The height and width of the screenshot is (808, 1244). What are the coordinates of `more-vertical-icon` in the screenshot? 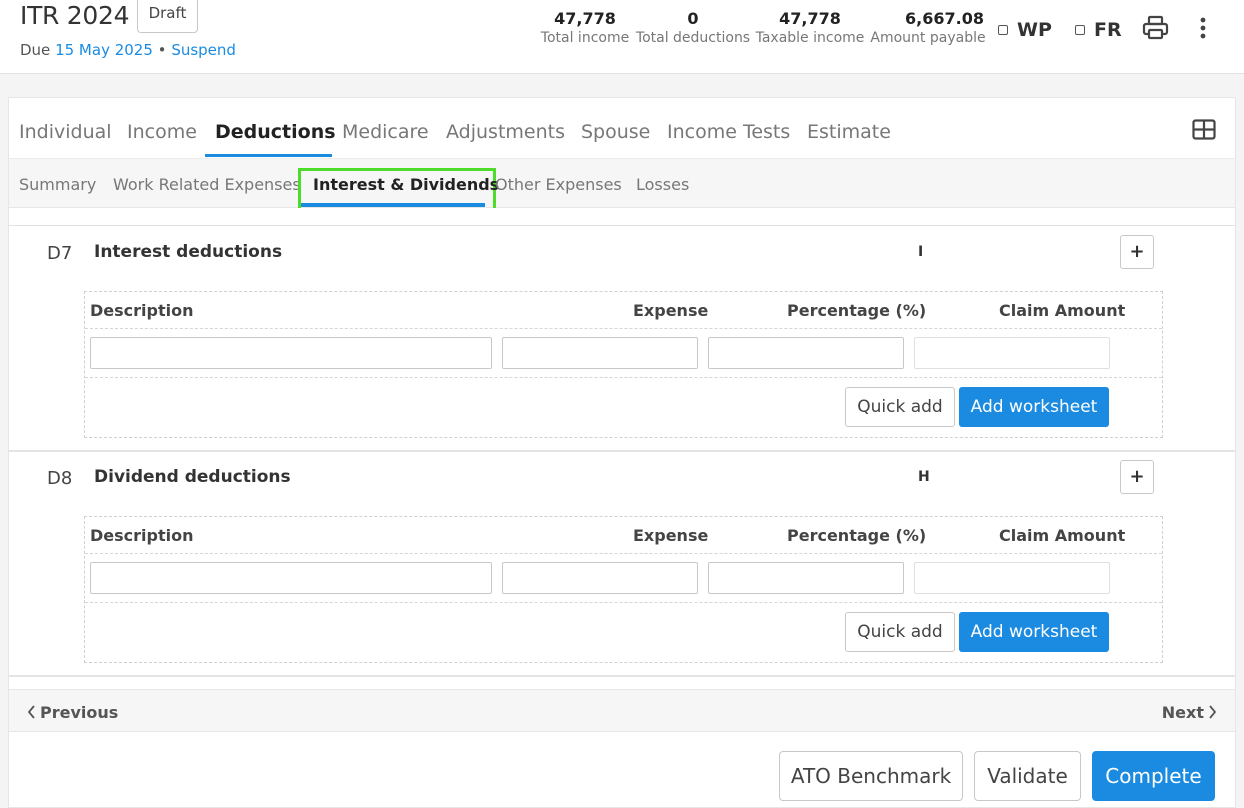 It's located at (1203, 28).